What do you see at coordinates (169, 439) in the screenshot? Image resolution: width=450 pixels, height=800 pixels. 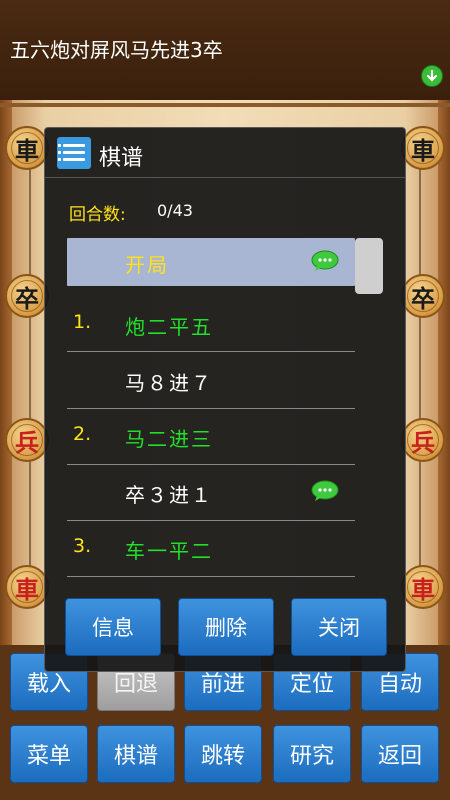 I see `move-text: 马二进三` at bounding box center [169, 439].